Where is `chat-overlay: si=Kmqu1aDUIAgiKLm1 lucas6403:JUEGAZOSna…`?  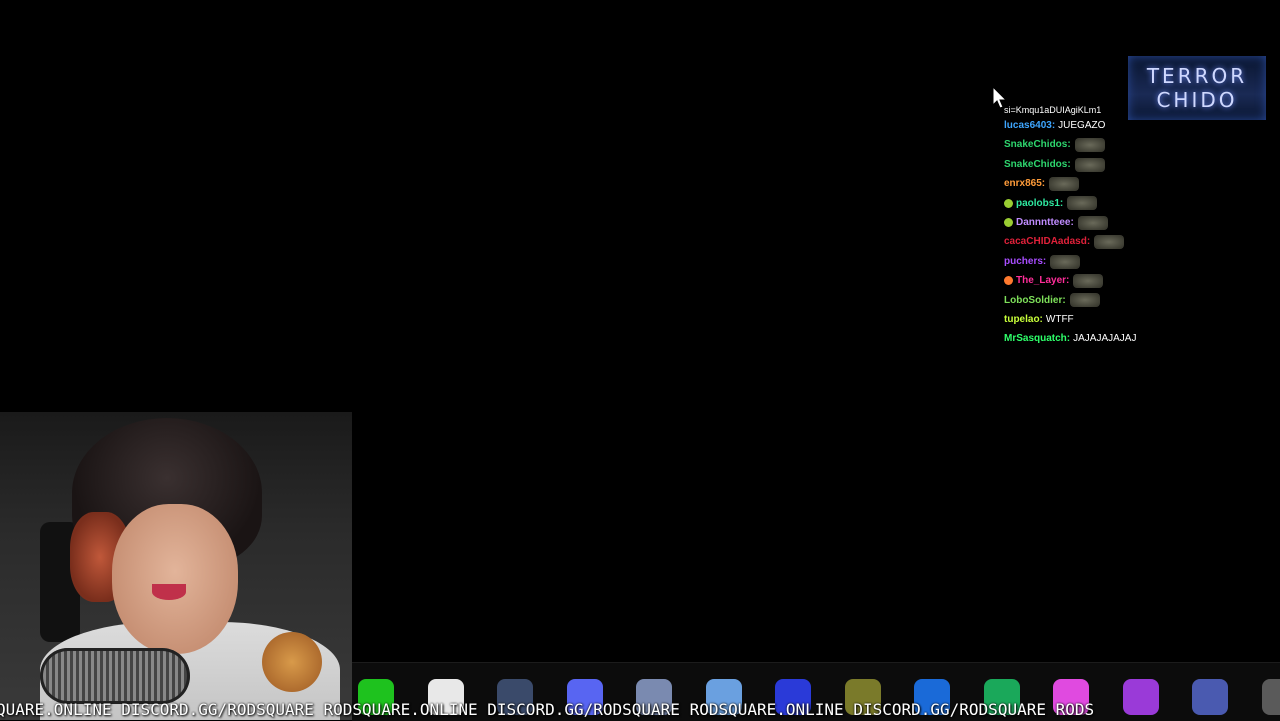
chat-overlay: si=Kmqu1aDUIAgiKLm1 lucas6403:JUEGAZOSna… is located at coordinates (1084, 226).